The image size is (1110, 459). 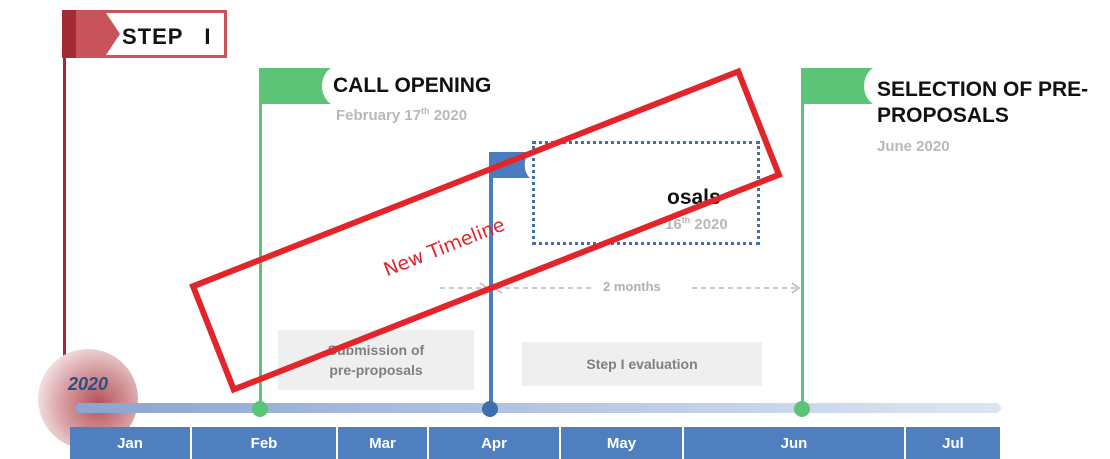 What do you see at coordinates (913, 146) in the screenshot?
I see `selection-date: June 2020` at bounding box center [913, 146].